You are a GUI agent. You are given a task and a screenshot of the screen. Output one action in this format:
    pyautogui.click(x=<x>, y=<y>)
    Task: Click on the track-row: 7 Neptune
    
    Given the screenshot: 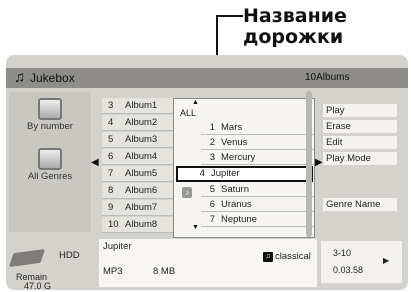 What is the action you would take?
    pyautogui.click(x=257, y=220)
    